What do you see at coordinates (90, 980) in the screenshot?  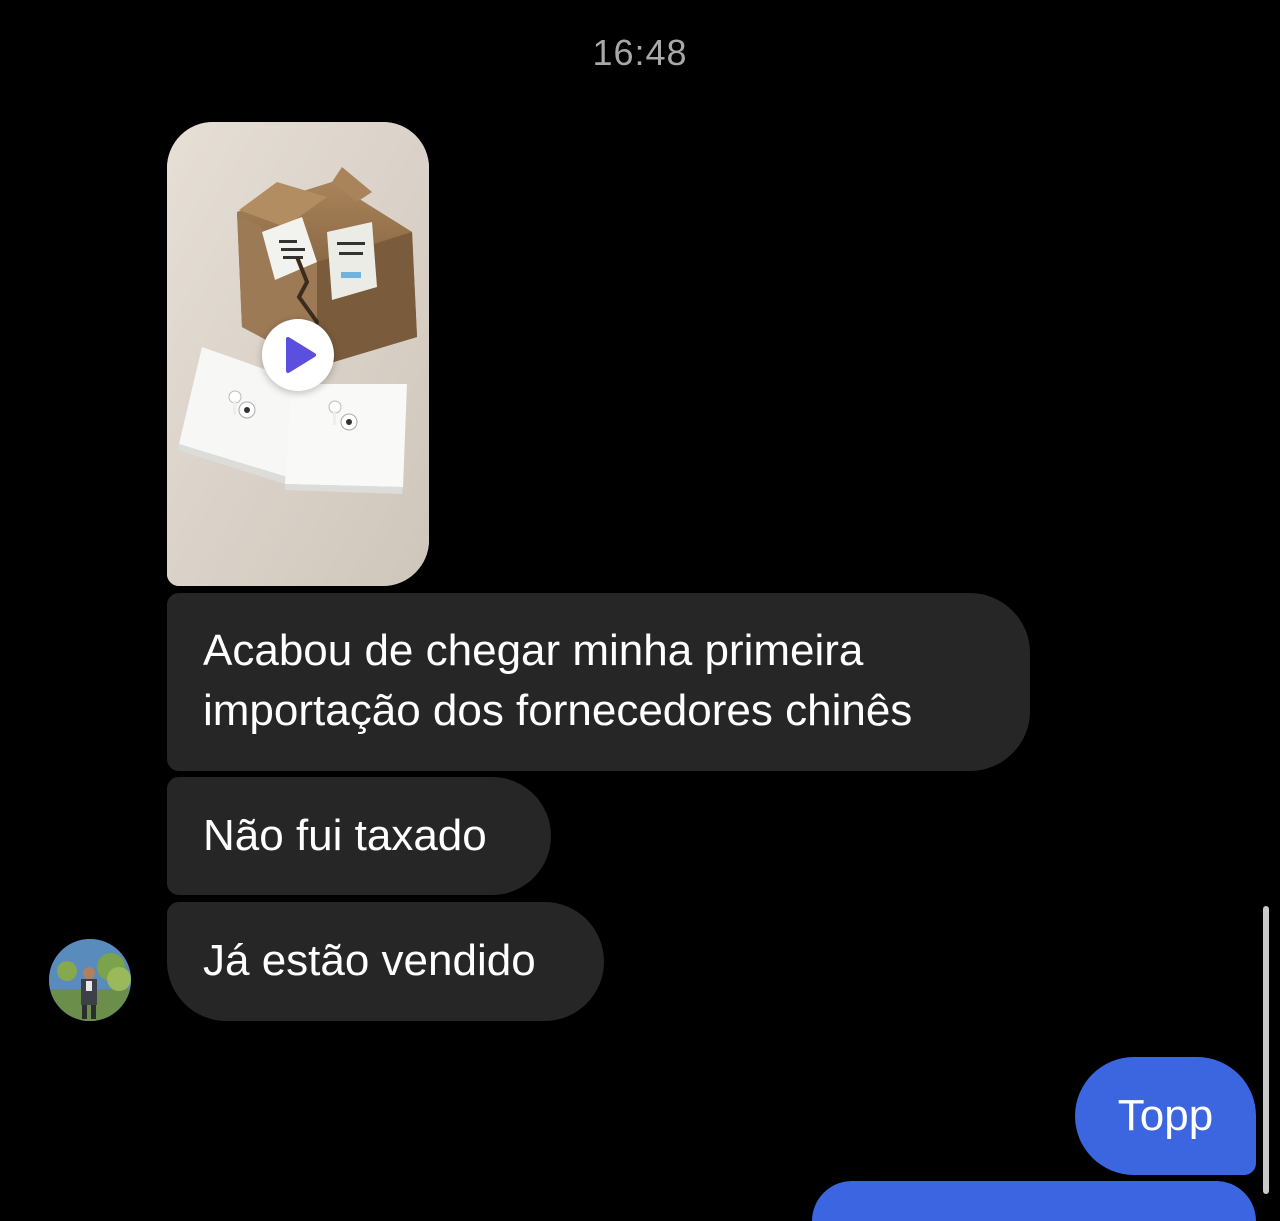 I see `contact-avatar` at bounding box center [90, 980].